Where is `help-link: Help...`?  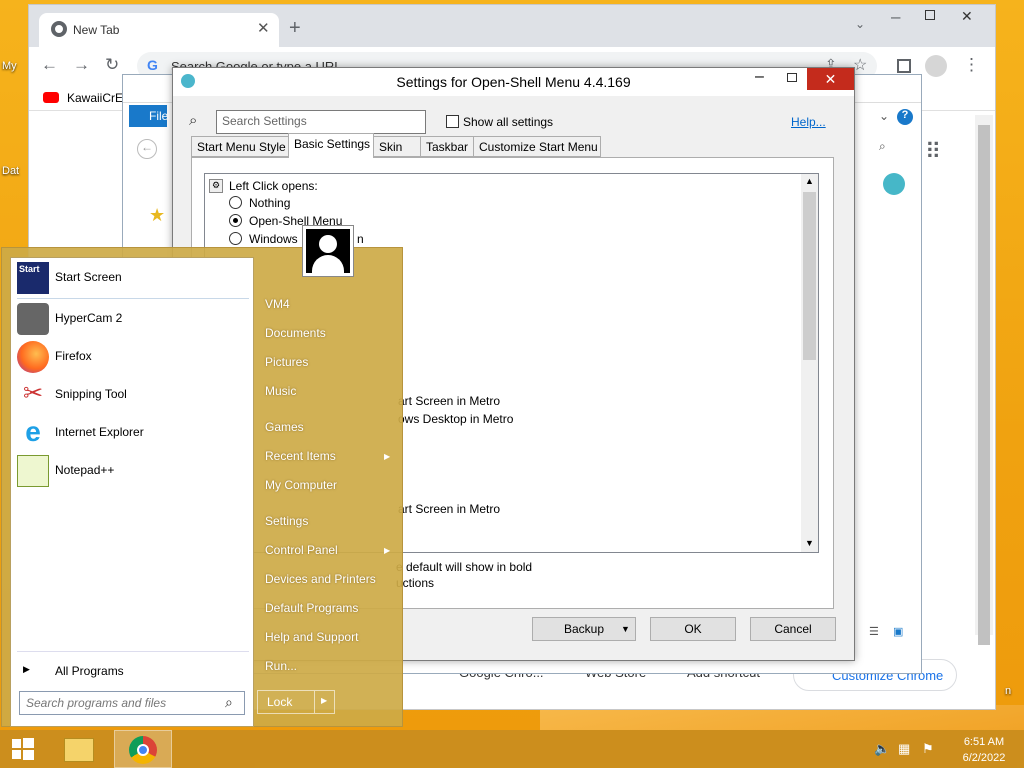
help-link: Help... is located at coordinates (808, 122).